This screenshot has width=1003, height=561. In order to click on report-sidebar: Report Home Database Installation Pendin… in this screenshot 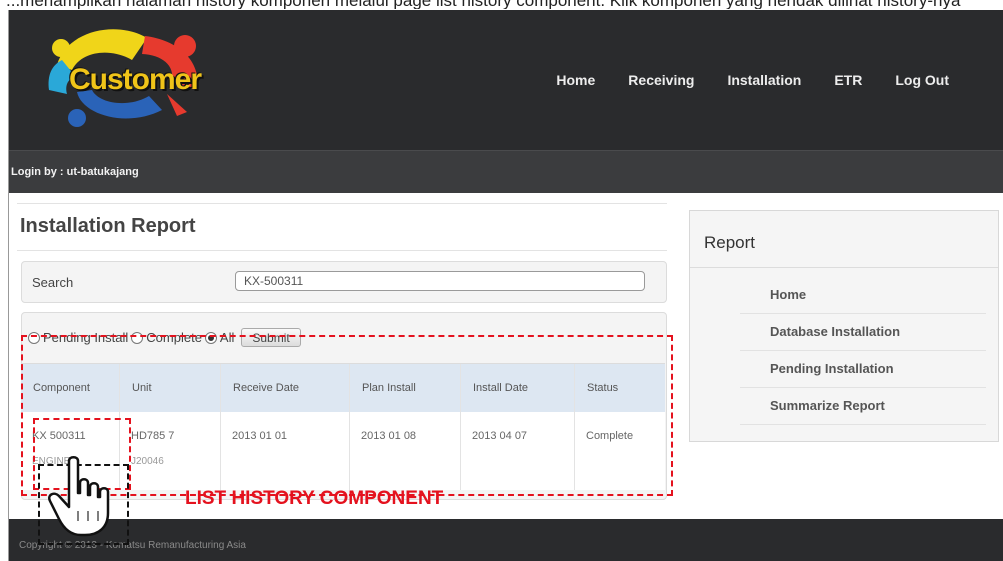, I will do `click(844, 326)`.